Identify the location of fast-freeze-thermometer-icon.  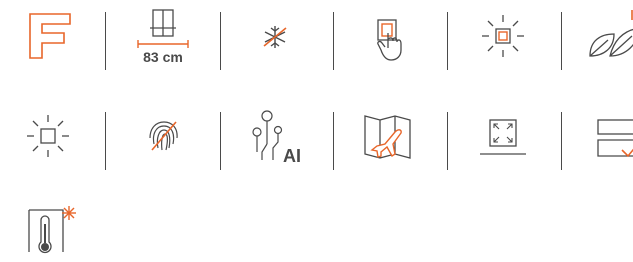
(50, 232).